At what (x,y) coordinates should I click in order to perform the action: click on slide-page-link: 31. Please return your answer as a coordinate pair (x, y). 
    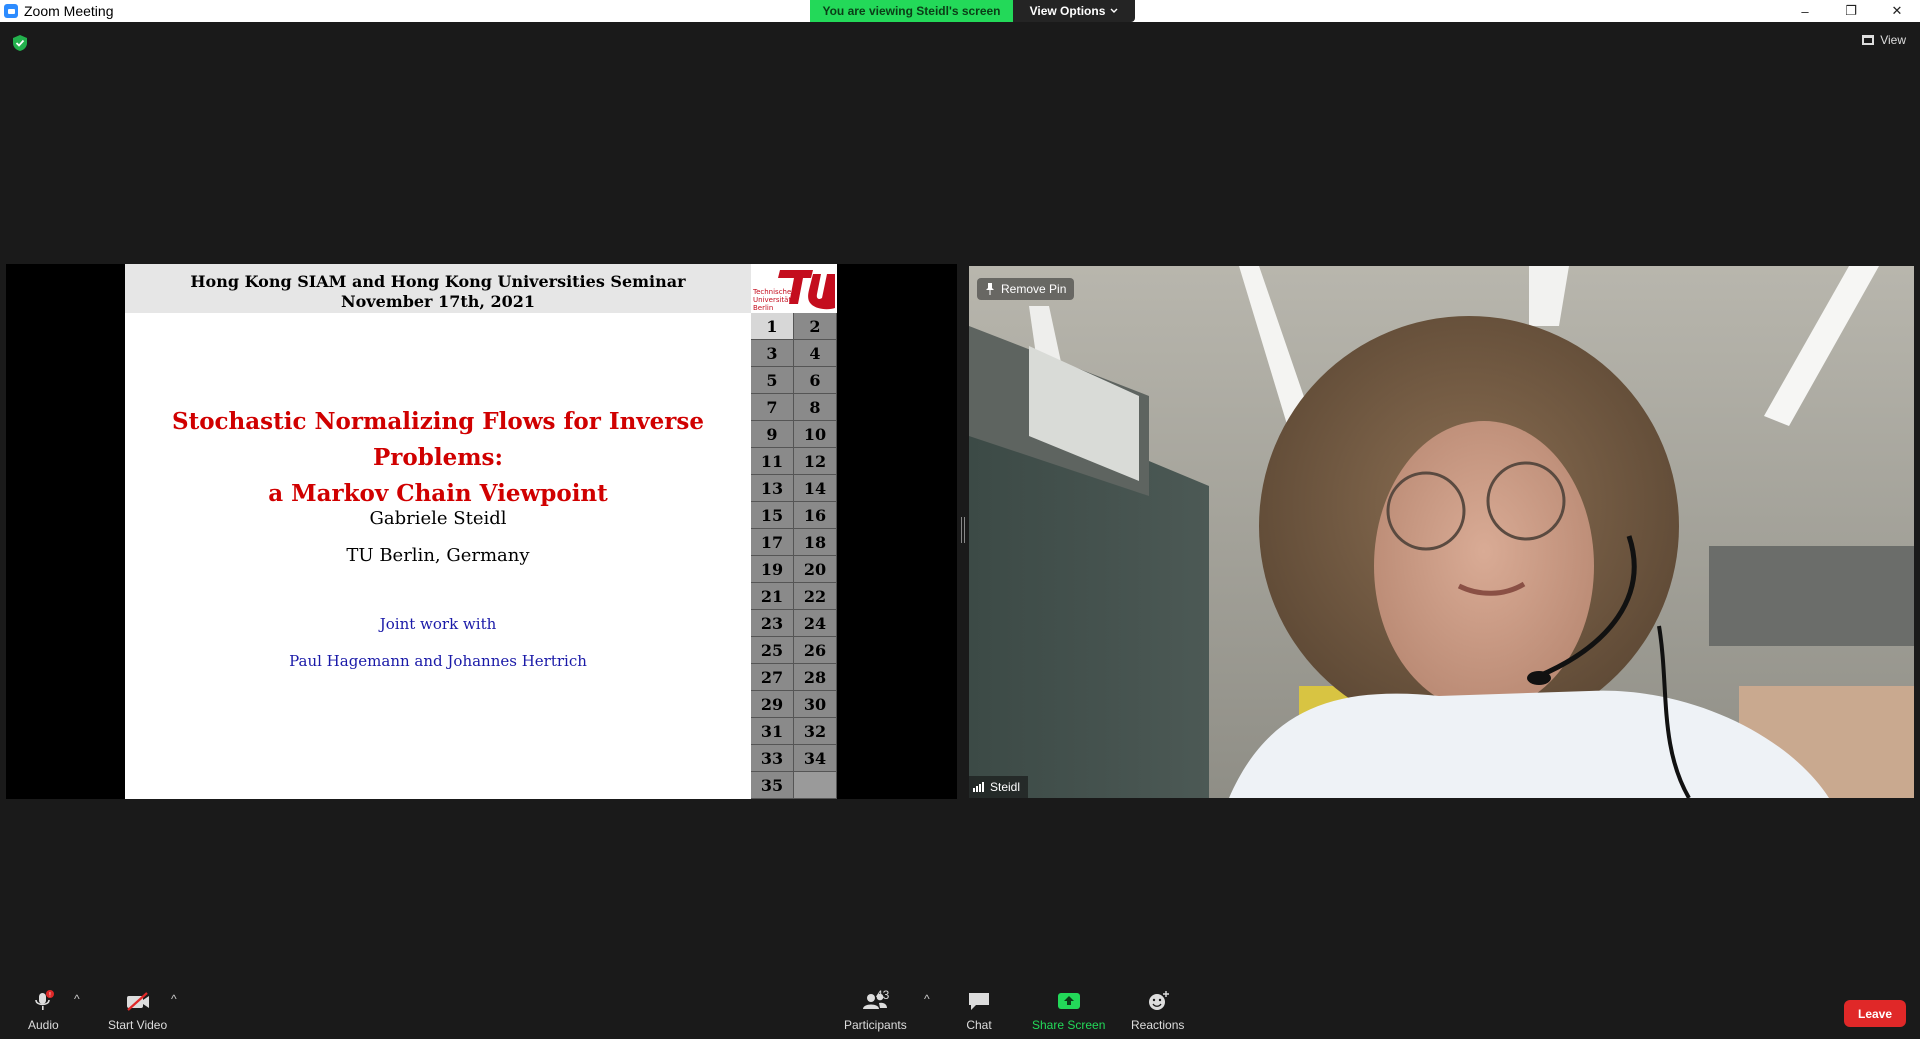
    Looking at the image, I should click on (772, 731).